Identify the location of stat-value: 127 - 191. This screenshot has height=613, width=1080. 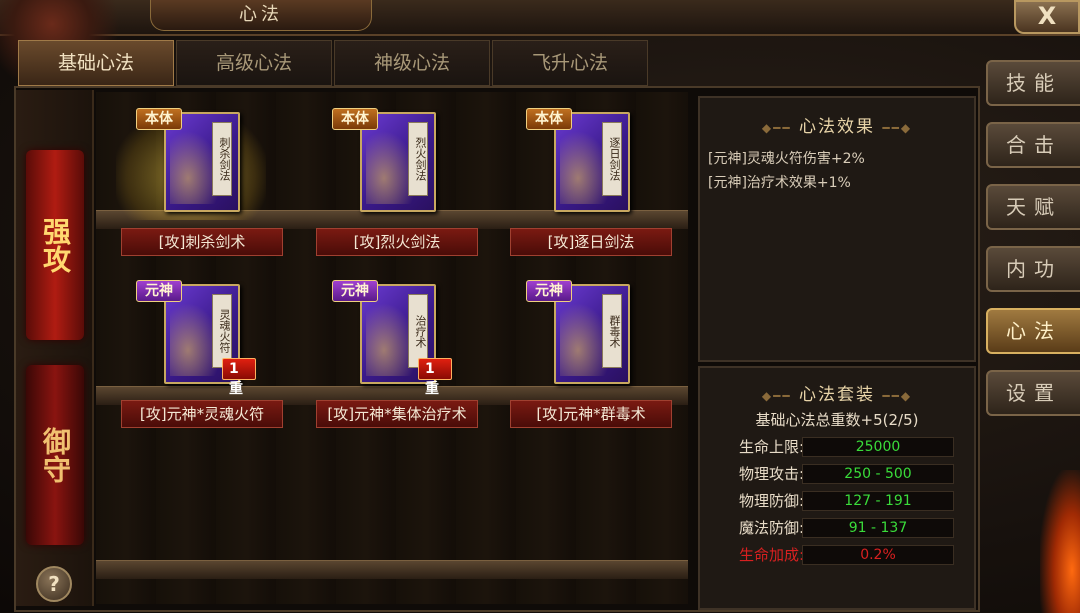
(878, 501).